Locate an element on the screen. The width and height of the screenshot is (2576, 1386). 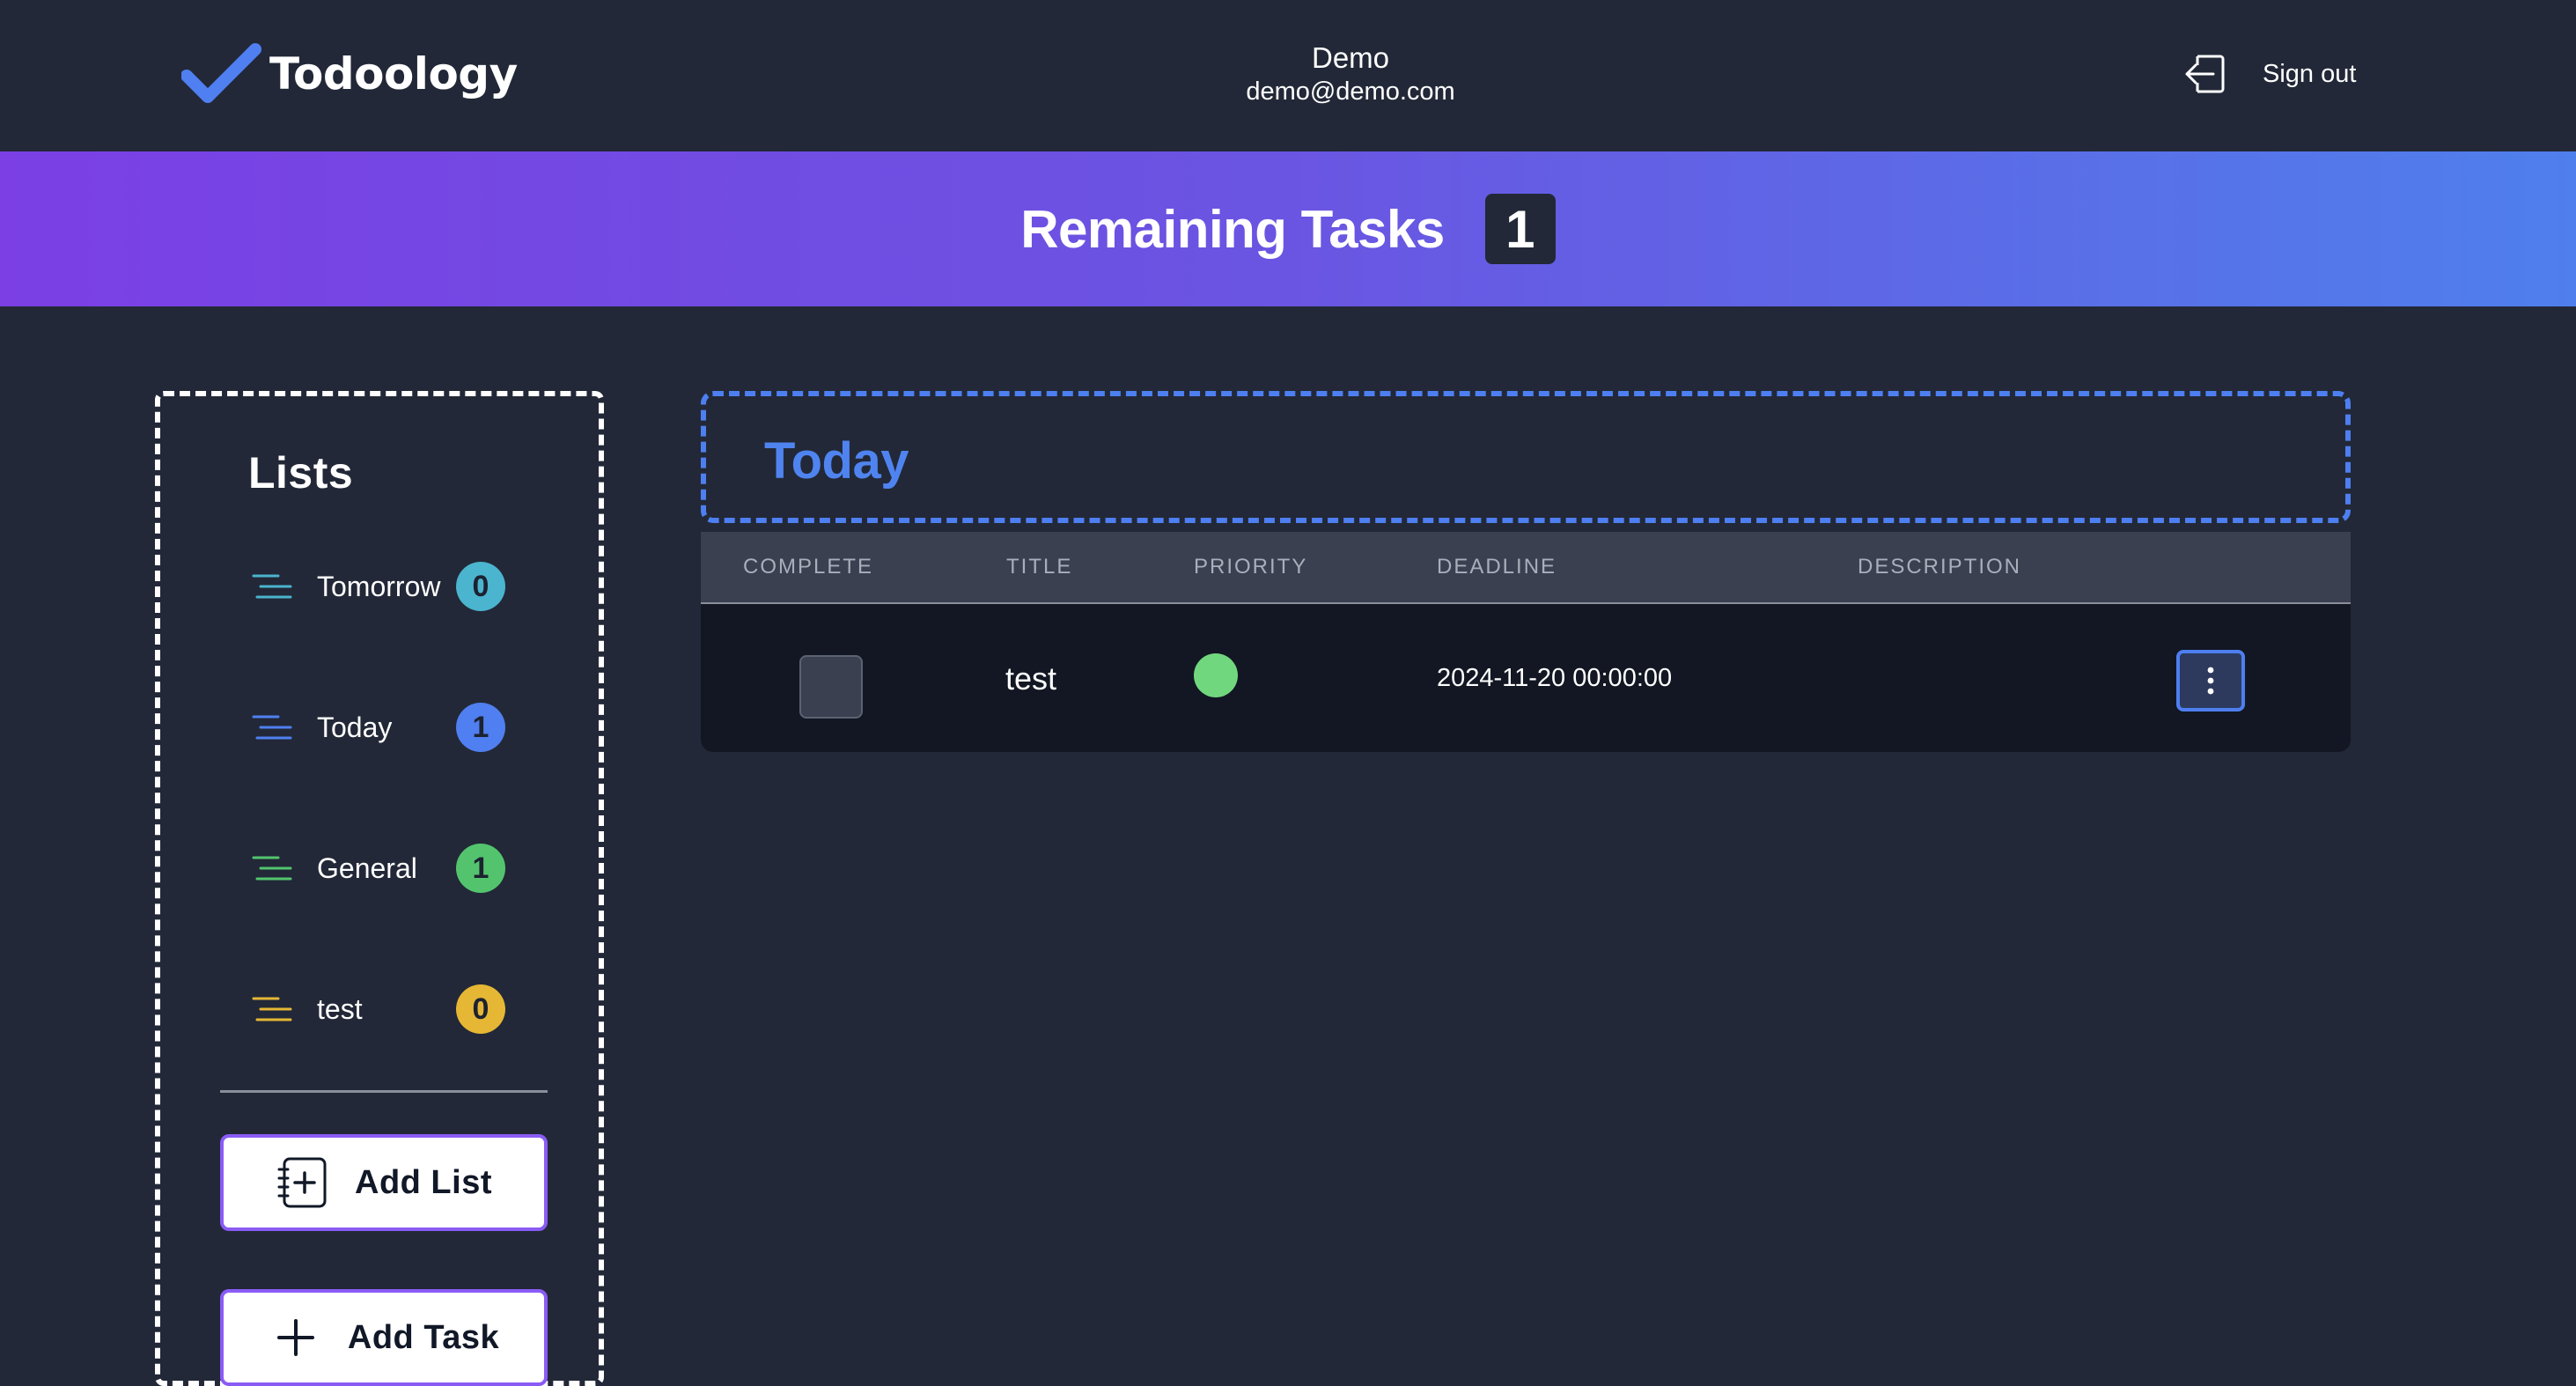
column-header-priority: PRIORITY is located at coordinates (1251, 567).